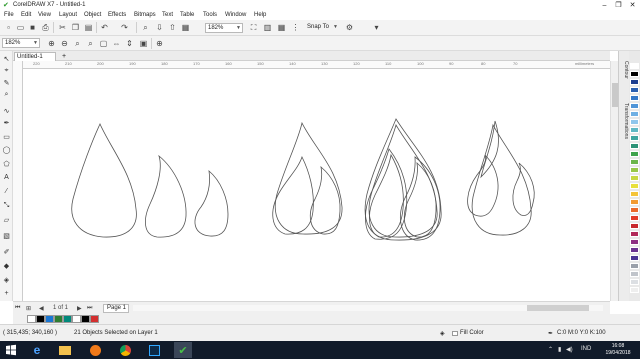  Describe the element at coordinates (104, 27) in the screenshot. I see `undo-icon: ↶` at that location.